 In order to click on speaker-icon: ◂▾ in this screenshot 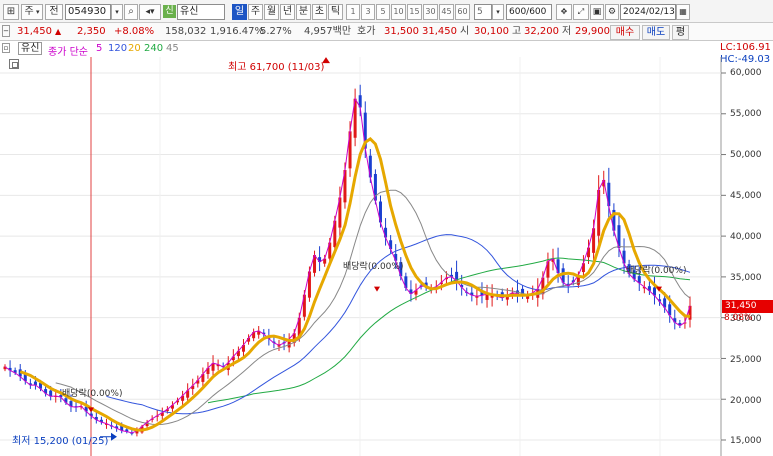, I will do `click(150, 12)`.